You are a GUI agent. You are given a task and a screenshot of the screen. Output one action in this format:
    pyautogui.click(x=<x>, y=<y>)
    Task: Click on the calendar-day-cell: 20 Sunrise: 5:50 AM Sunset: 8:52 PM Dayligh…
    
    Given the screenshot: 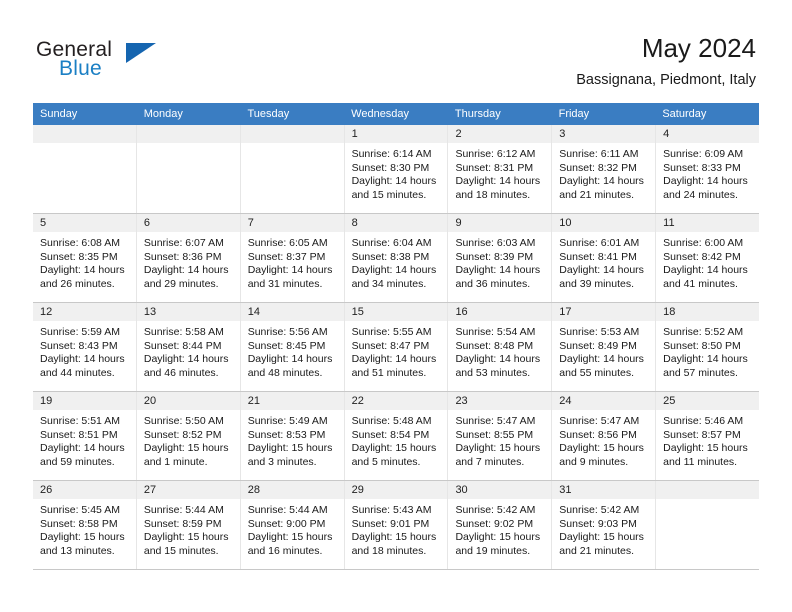 What is the action you would take?
    pyautogui.click(x=188, y=436)
    